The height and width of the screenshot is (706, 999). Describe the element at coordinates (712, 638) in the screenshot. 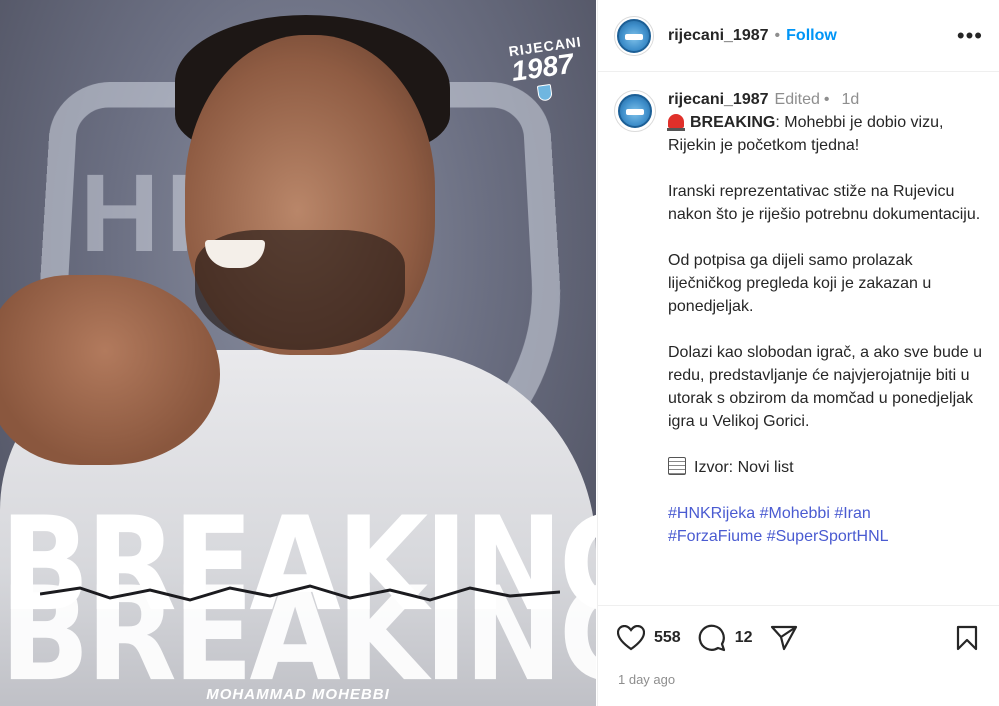

I see `comment-icon` at that location.